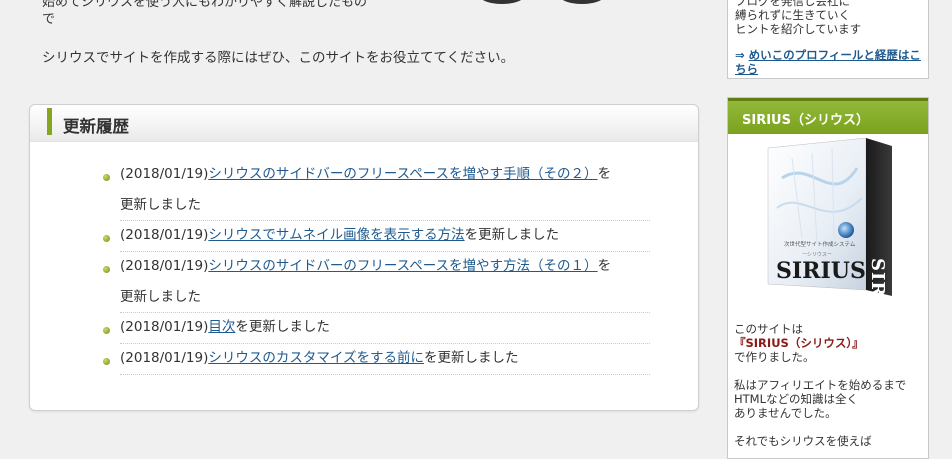  Describe the element at coordinates (792, 4) in the screenshot. I see `profile-line-1: ブログを発信し会社に` at that location.